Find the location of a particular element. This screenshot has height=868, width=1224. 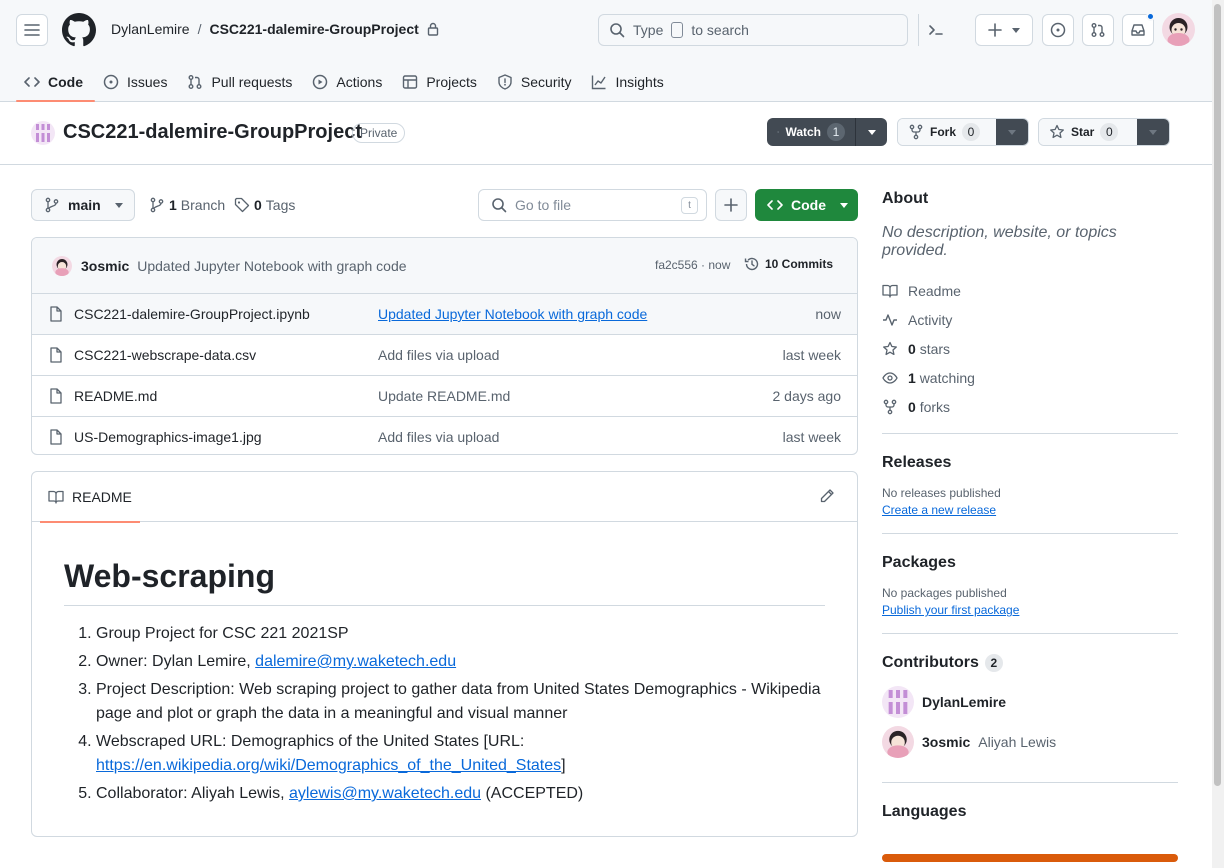

file-date: last week is located at coordinates (811, 355).